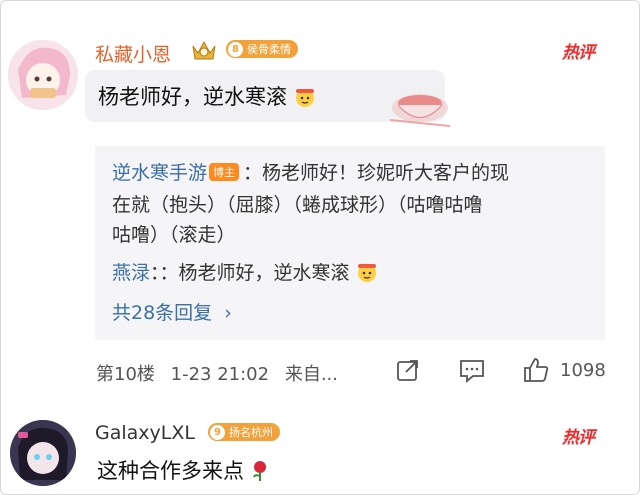 This screenshot has height=495, width=640. What do you see at coordinates (174, 235) in the screenshot?
I see `reply-1-line-3: 咕噜）（滚走）` at bounding box center [174, 235].